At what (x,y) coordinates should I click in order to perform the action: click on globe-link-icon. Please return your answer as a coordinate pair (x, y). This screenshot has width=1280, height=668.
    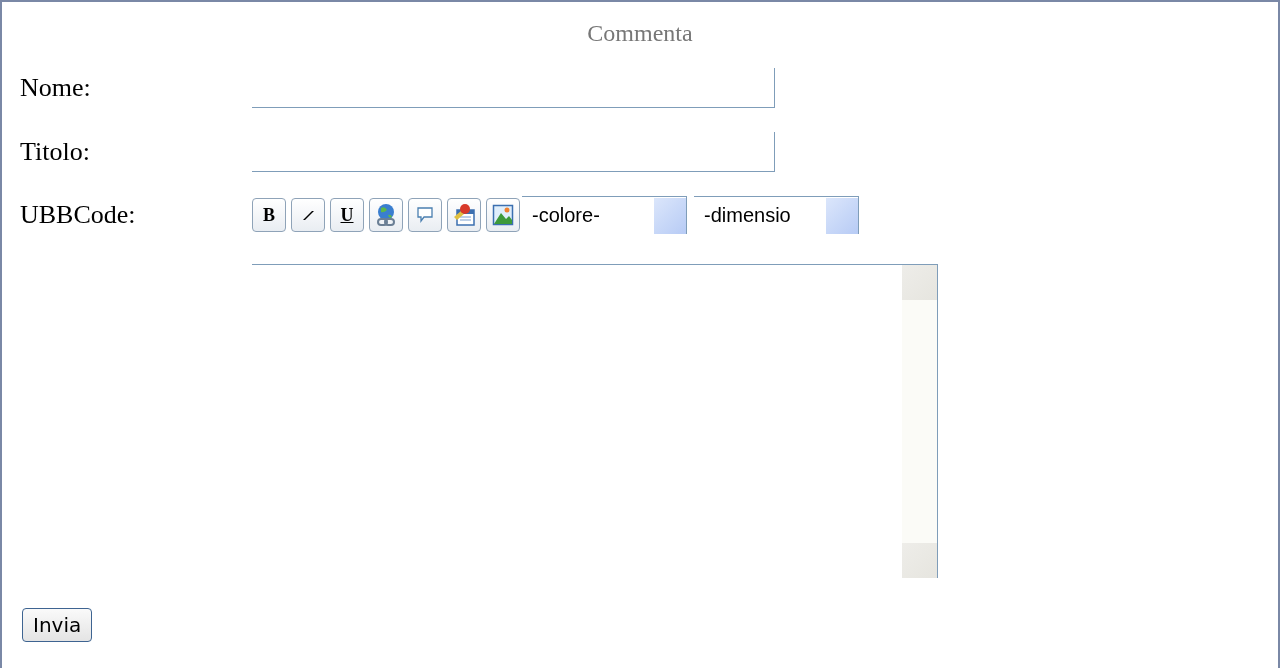
    Looking at the image, I should click on (386, 215).